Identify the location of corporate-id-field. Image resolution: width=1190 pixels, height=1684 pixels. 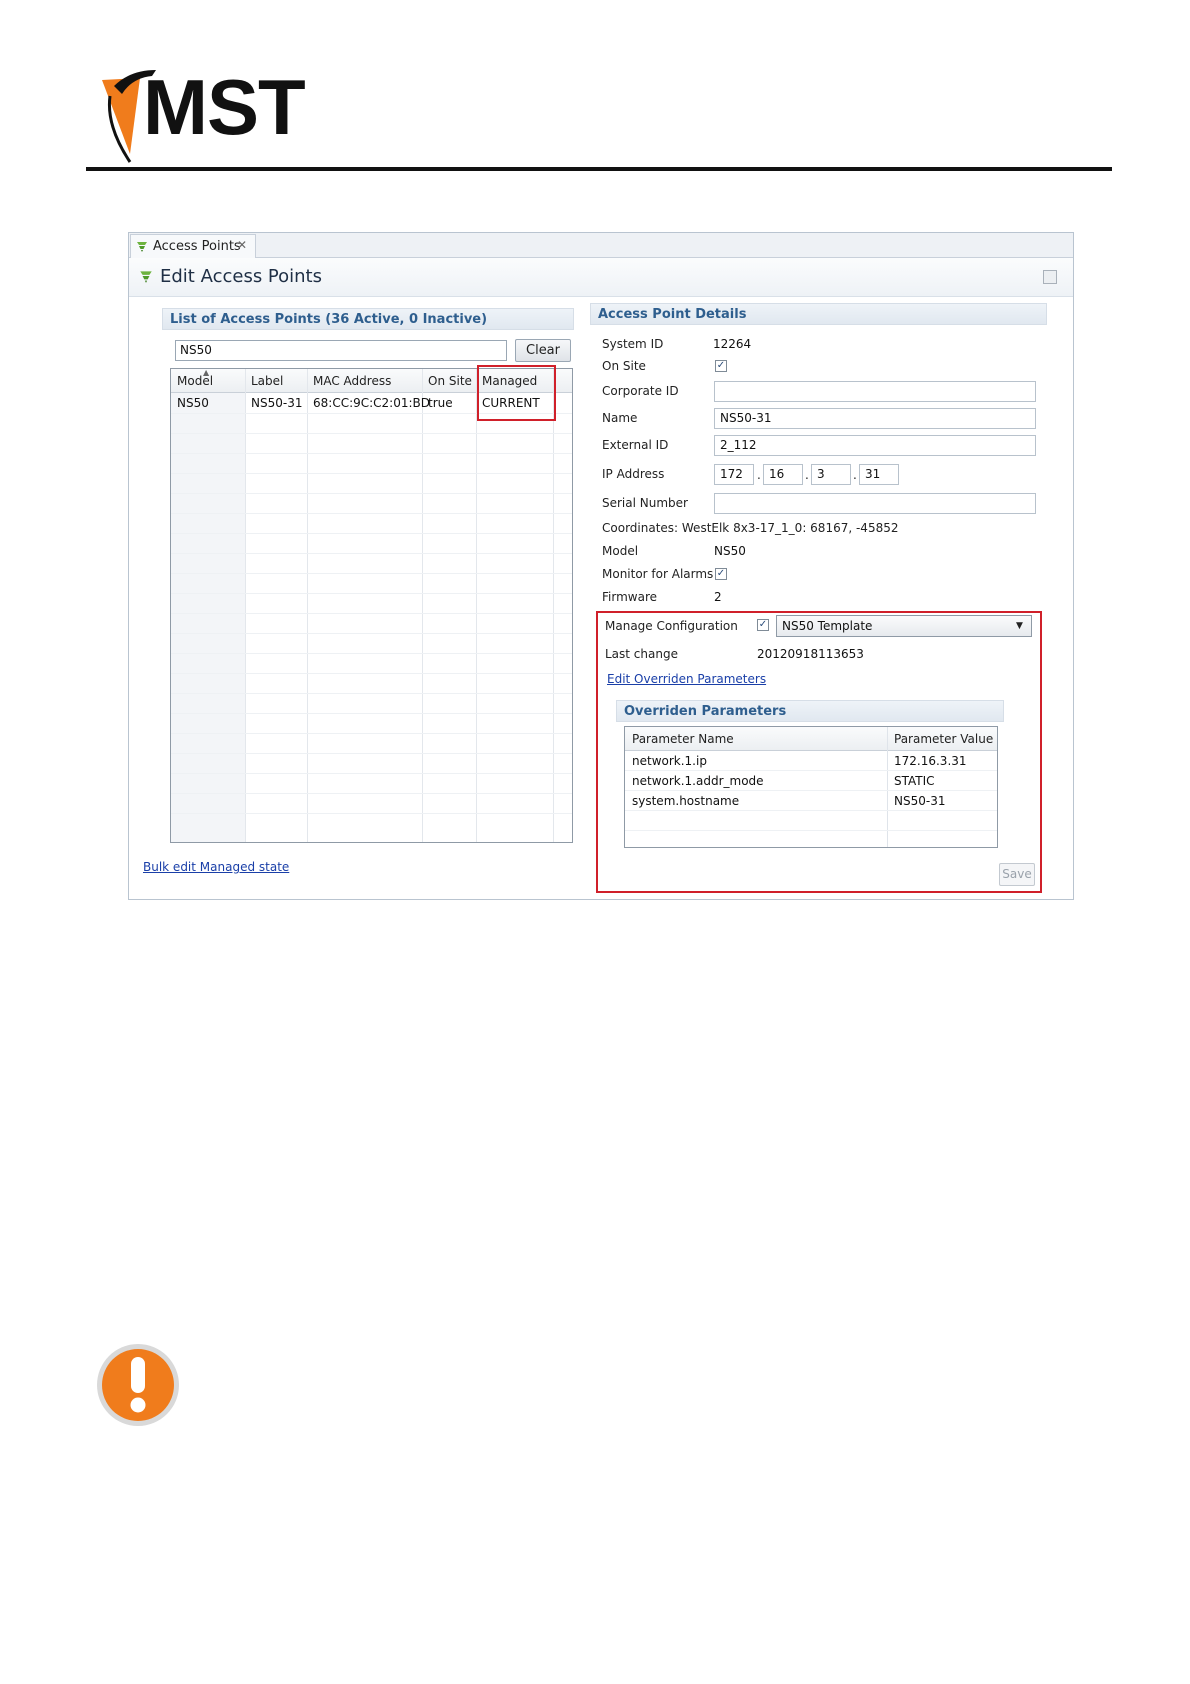
(875, 391).